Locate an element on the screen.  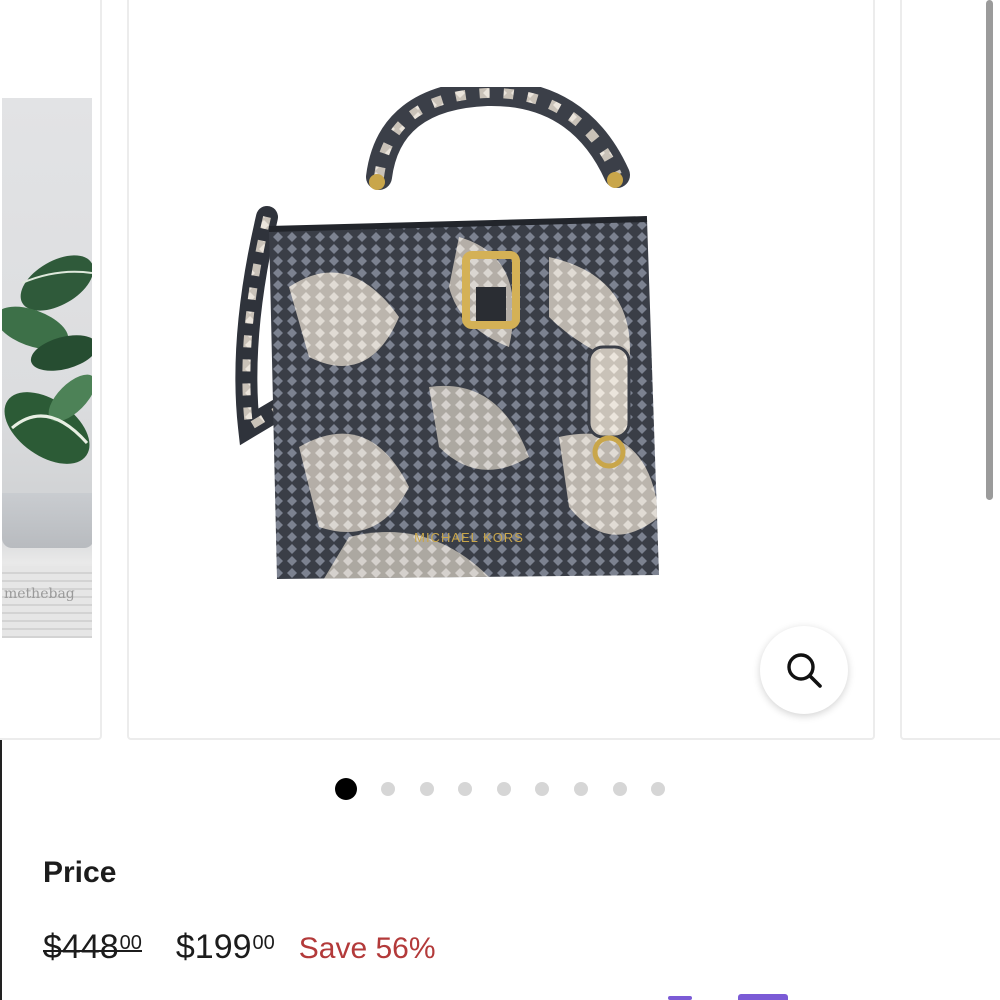
shelf-surface is located at coordinates (47, 602).